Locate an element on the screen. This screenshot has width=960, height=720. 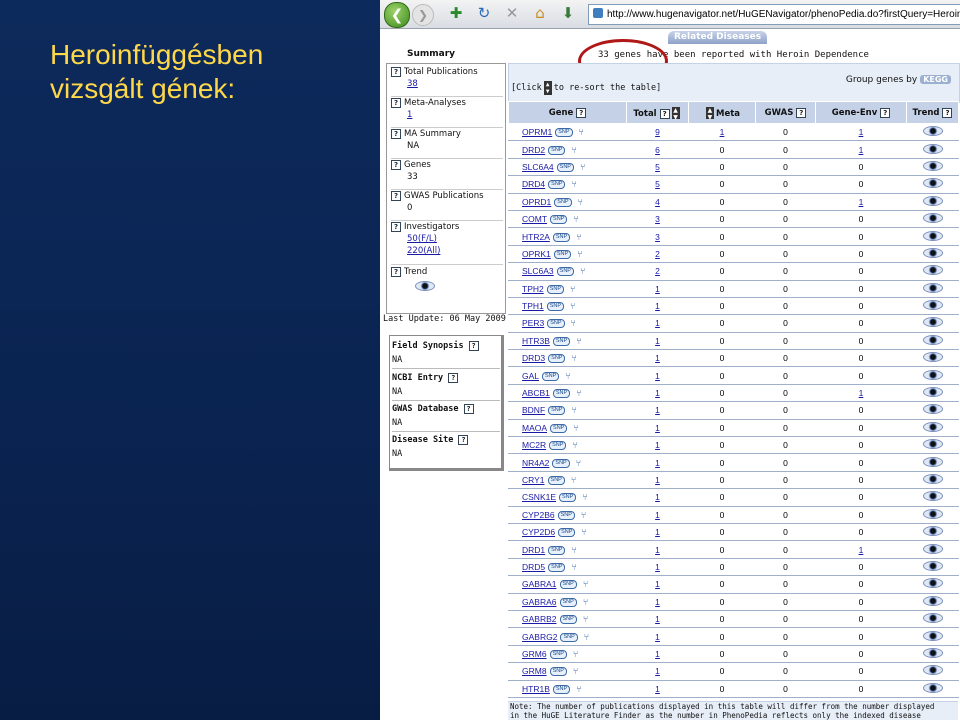
download-icon: ⬇ is located at coordinates (568, 13).